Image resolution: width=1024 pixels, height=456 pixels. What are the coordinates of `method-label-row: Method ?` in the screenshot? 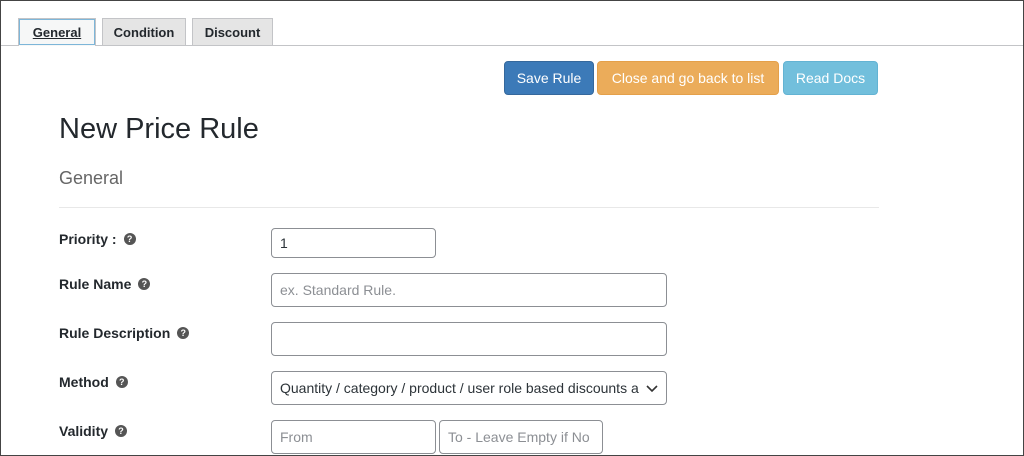 It's located at (93, 382).